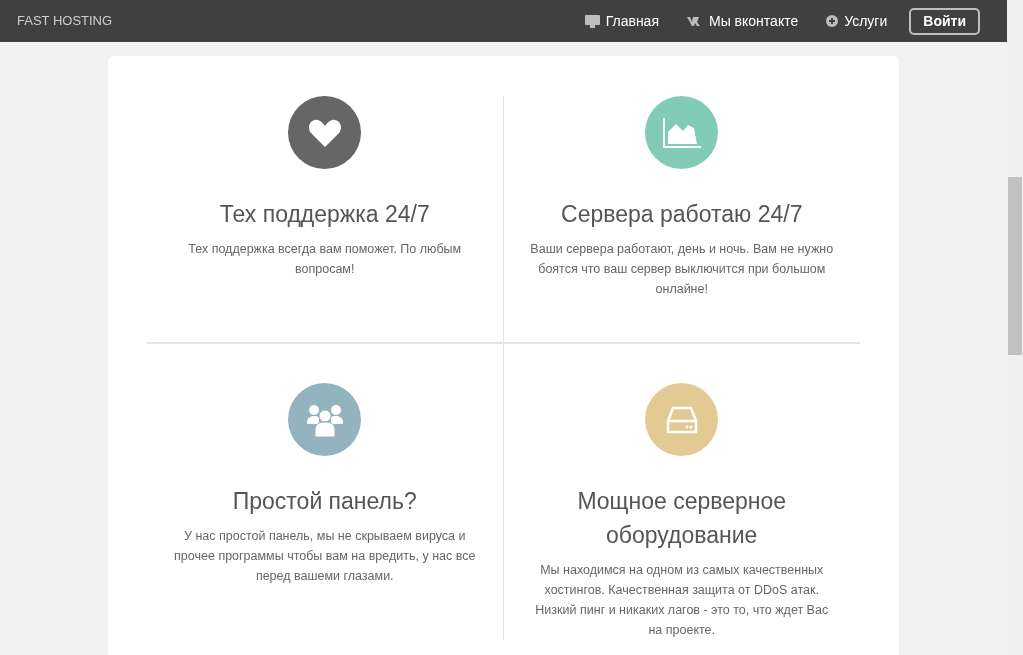 The image size is (1023, 655). Describe the element at coordinates (1015, 266) in the screenshot. I see `scrollbar-thumb` at that location.